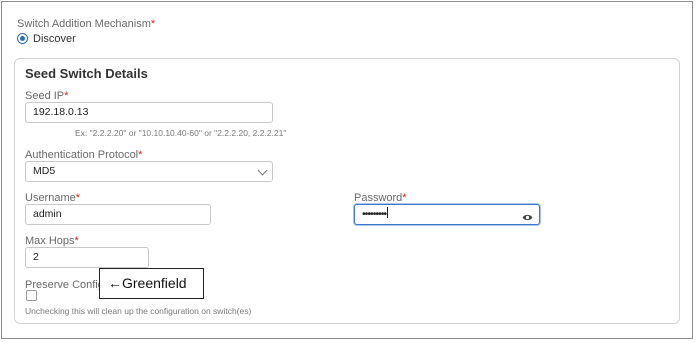 Image resolution: width=696 pixels, height=342 pixels. What do you see at coordinates (388, 212) in the screenshot?
I see `text-caret` at bounding box center [388, 212].